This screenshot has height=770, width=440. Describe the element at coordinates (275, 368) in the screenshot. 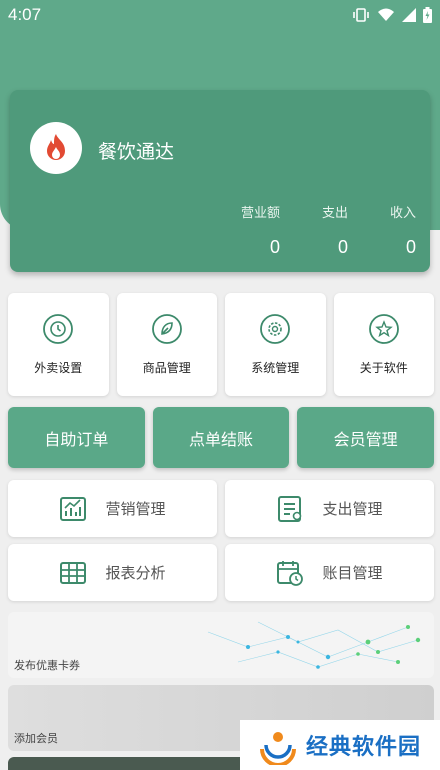

I see `tile-label: 系统管理` at that location.